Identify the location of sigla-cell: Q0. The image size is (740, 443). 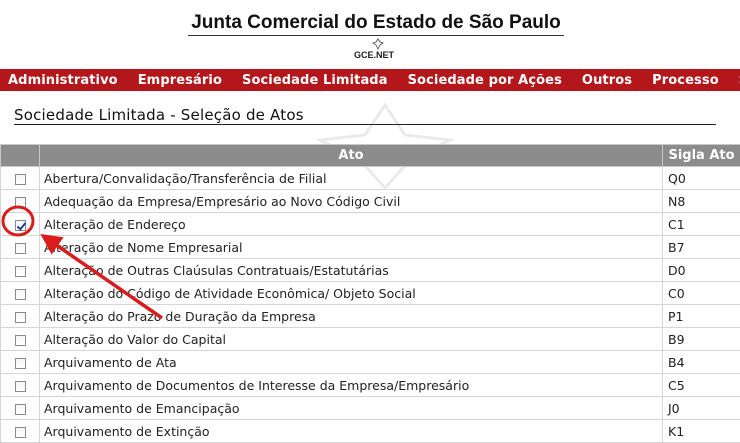
(701, 178).